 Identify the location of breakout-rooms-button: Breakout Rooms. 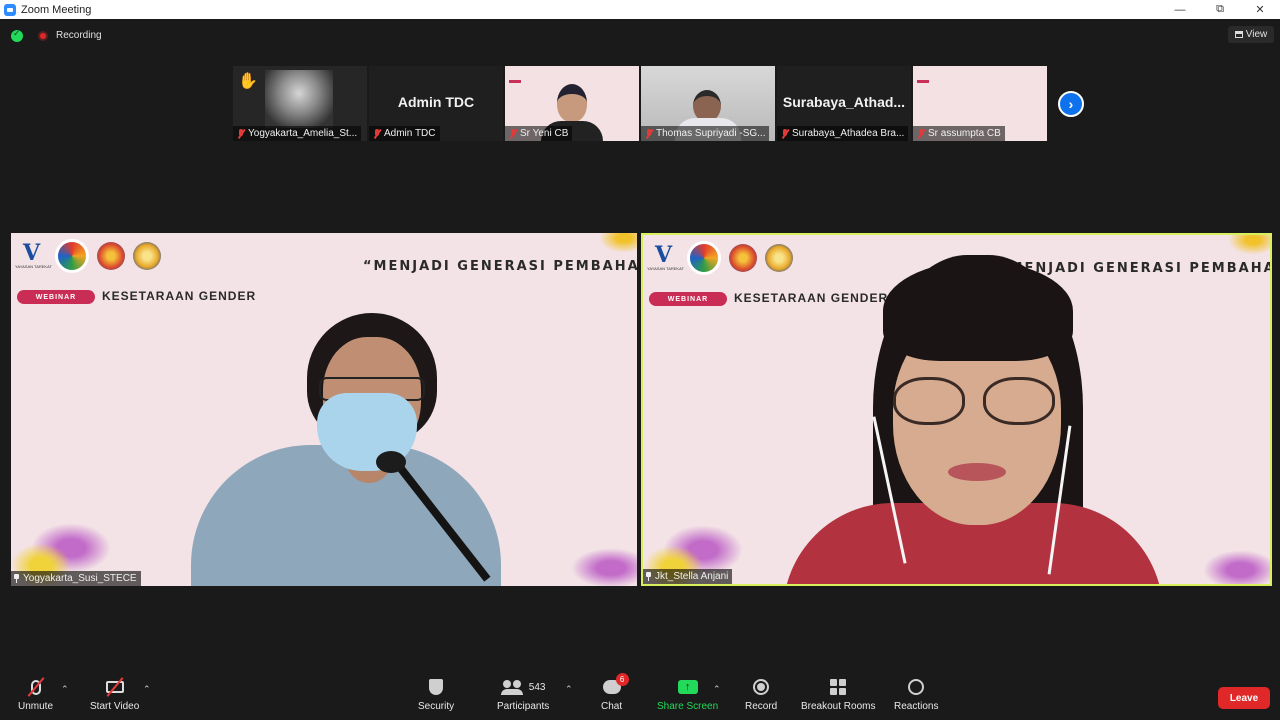
(838, 694).